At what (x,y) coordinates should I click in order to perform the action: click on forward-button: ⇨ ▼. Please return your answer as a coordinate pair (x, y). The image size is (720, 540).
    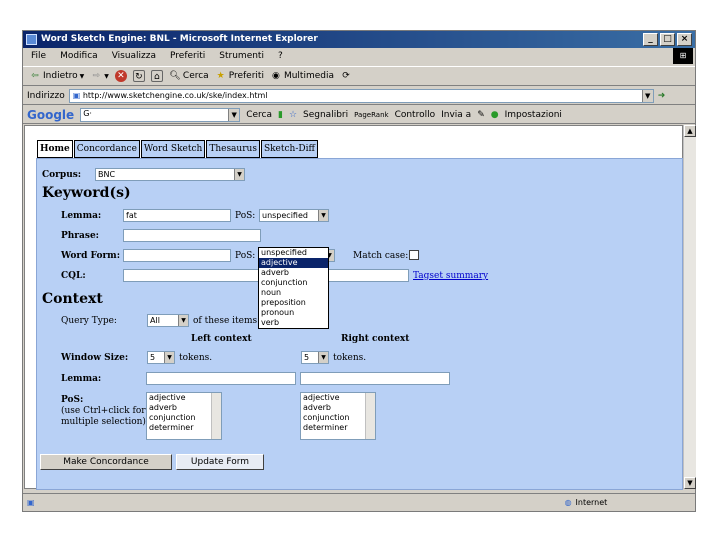
    Looking at the image, I should click on (99, 76).